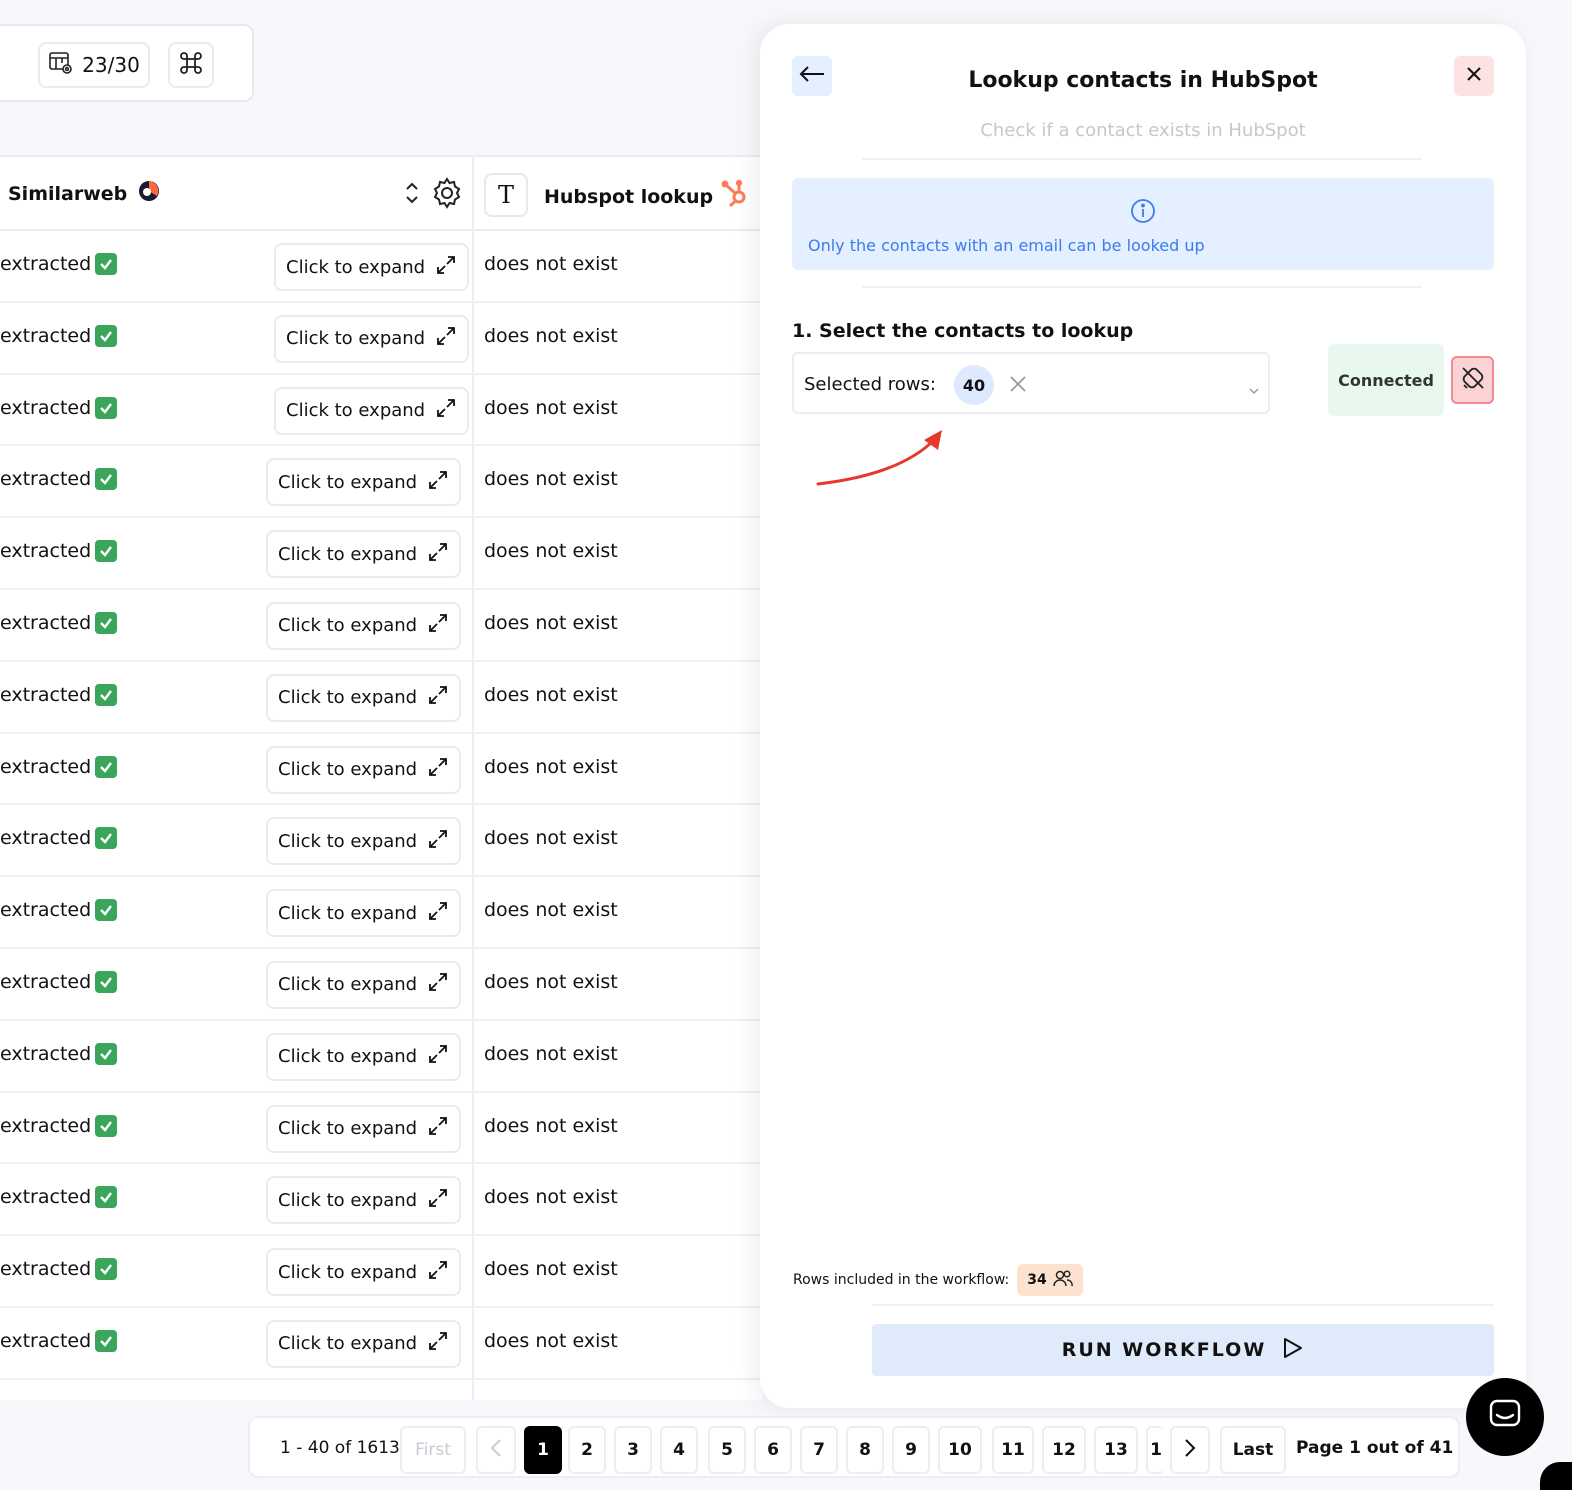 The height and width of the screenshot is (1490, 1572). Describe the element at coordinates (1253, 1450) in the screenshot. I see `last-page-button: Last` at that location.